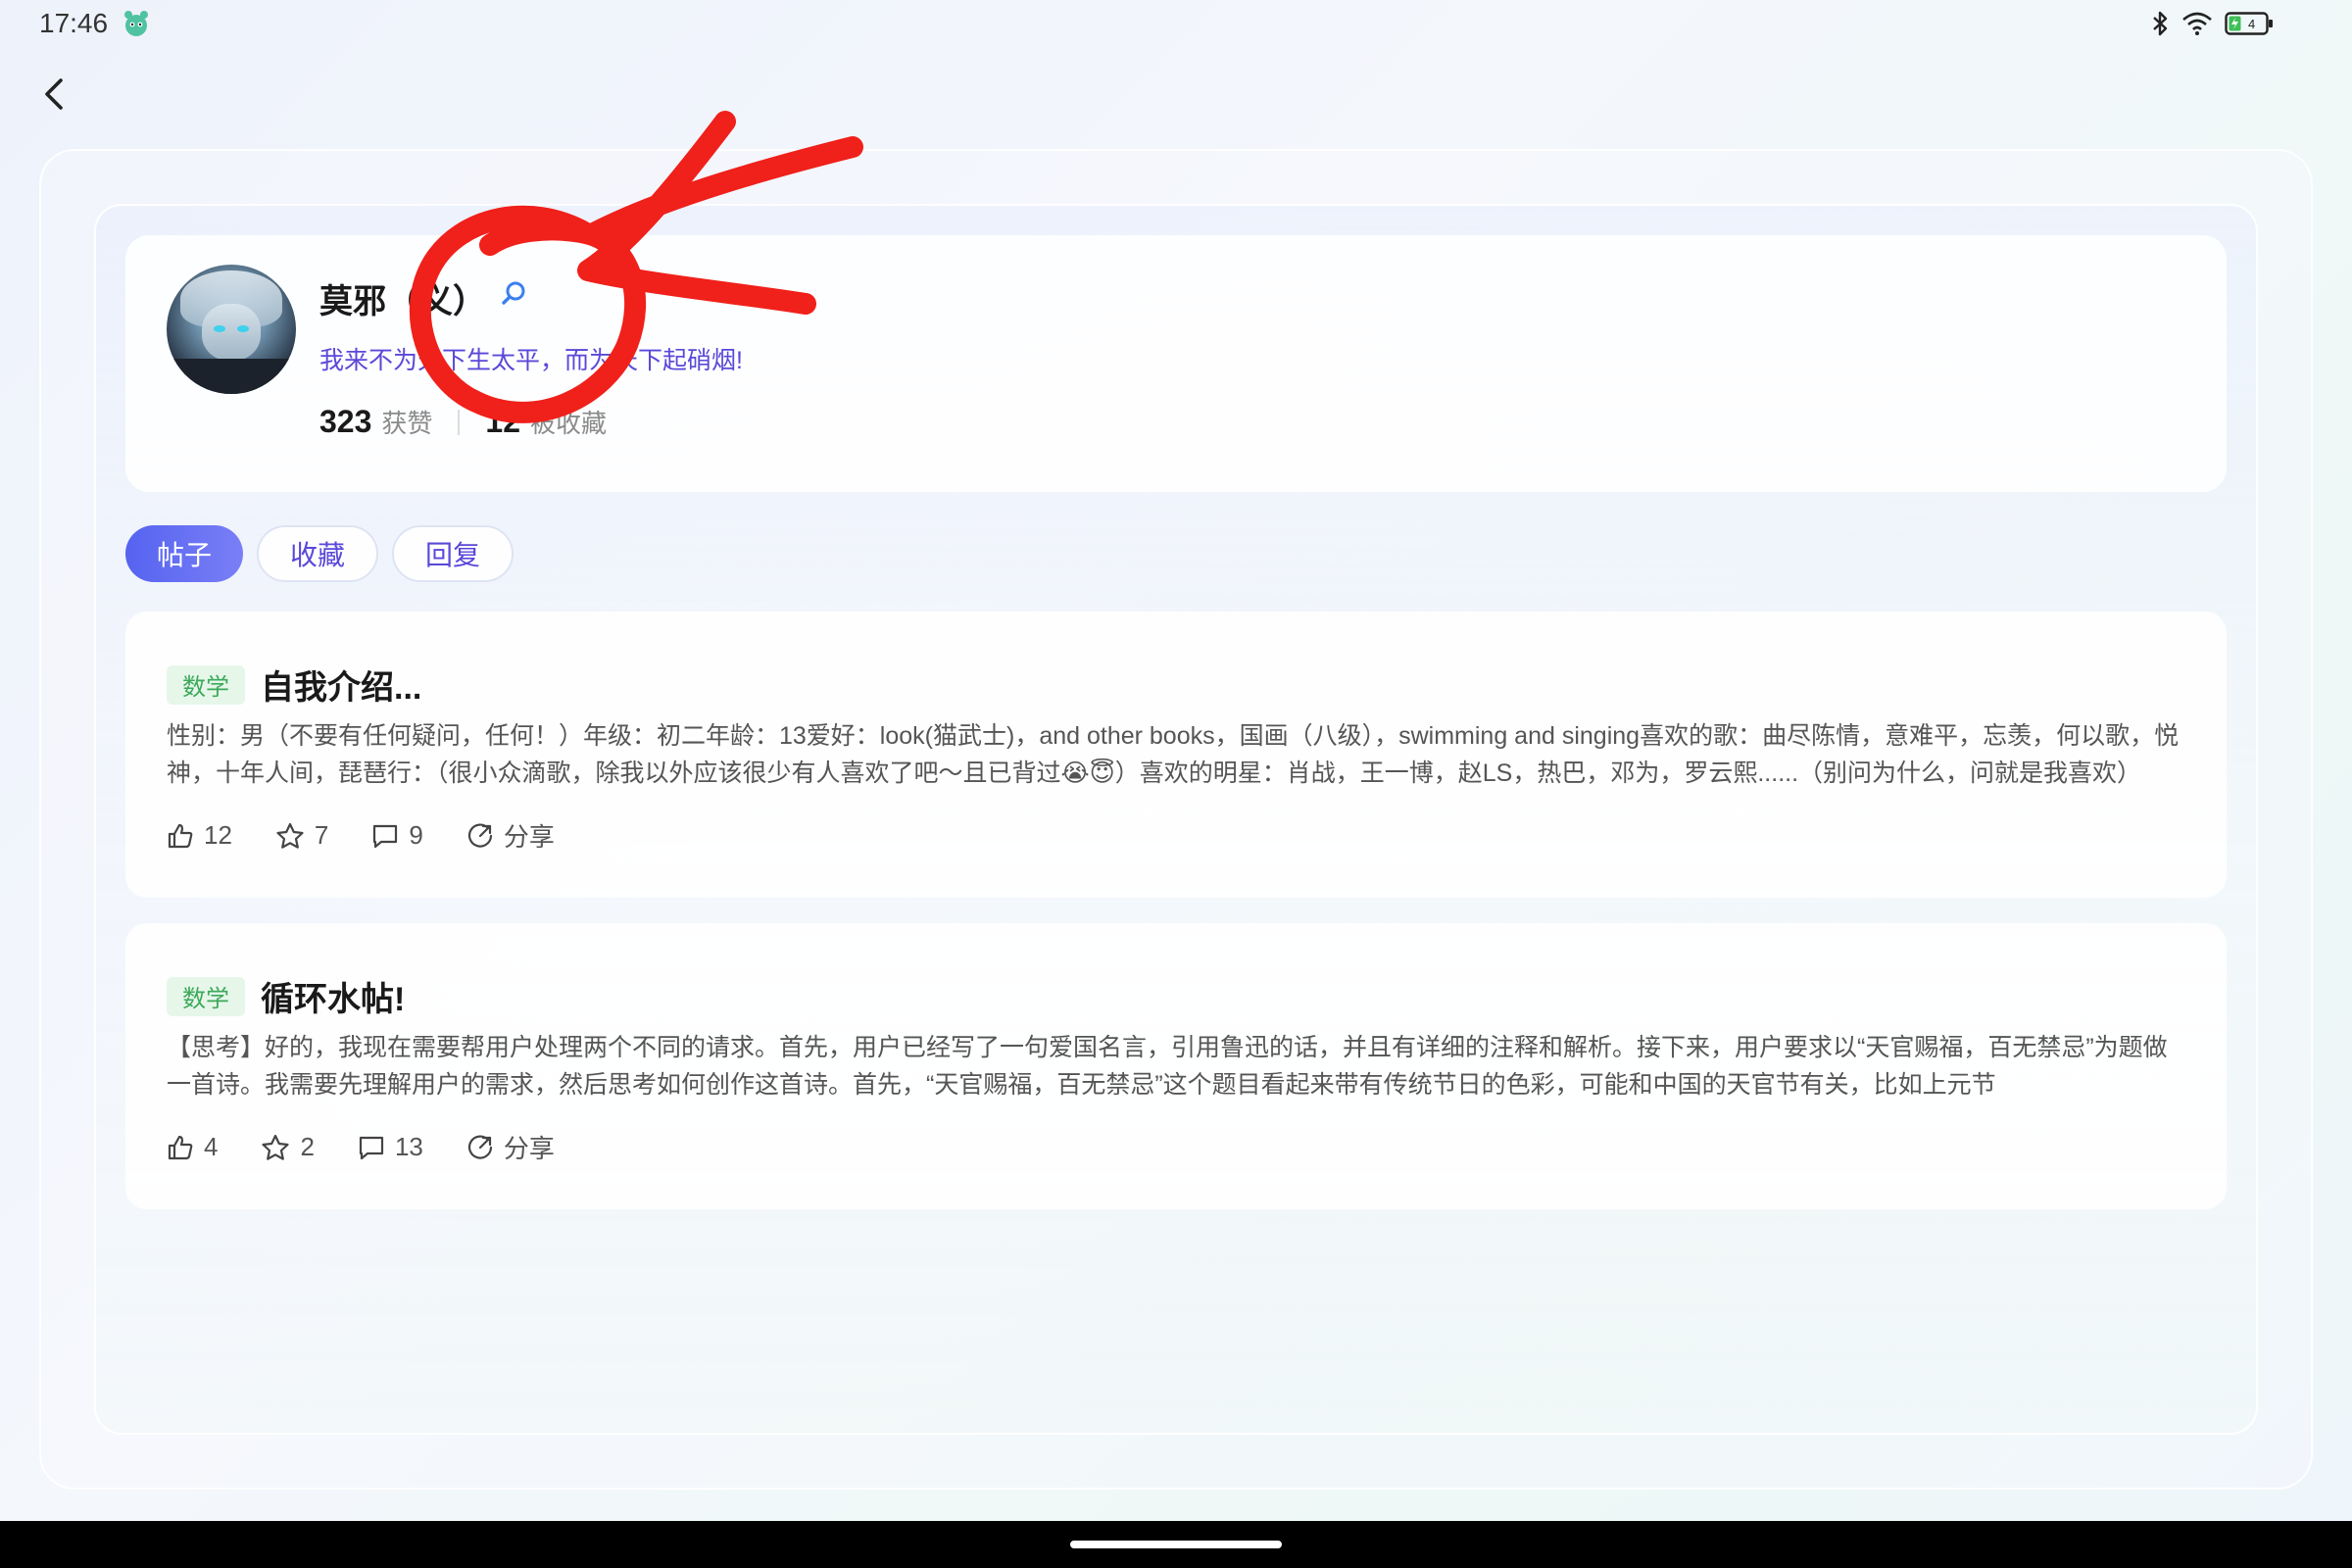  Describe the element at coordinates (513, 294) in the screenshot. I see `edit-icon` at that location.